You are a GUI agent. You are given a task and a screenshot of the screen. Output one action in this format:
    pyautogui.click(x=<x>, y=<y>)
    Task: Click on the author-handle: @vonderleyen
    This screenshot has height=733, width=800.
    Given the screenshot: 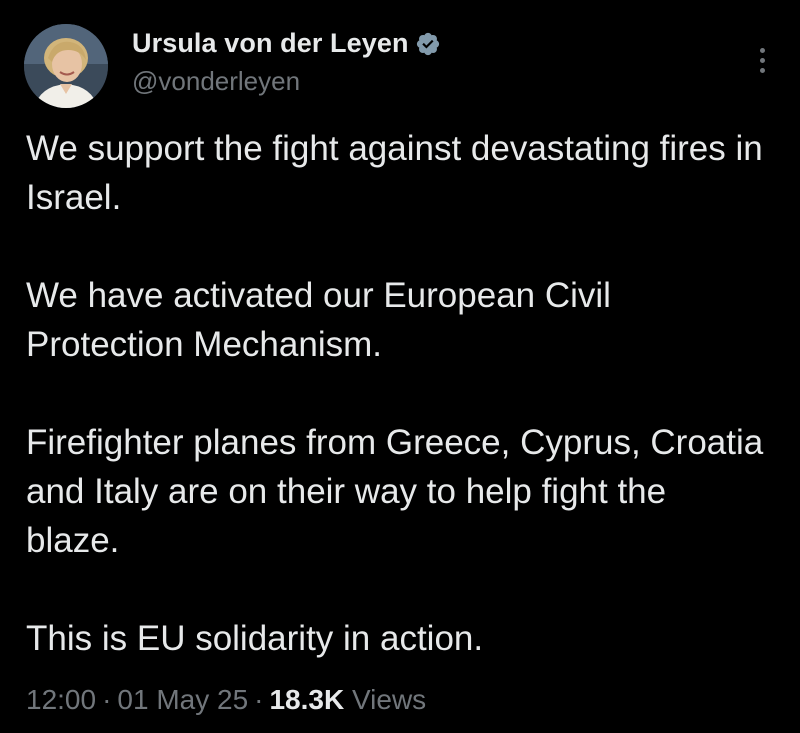 What is the action you would take?
    pyautogui.click(x=216, y=81)
    